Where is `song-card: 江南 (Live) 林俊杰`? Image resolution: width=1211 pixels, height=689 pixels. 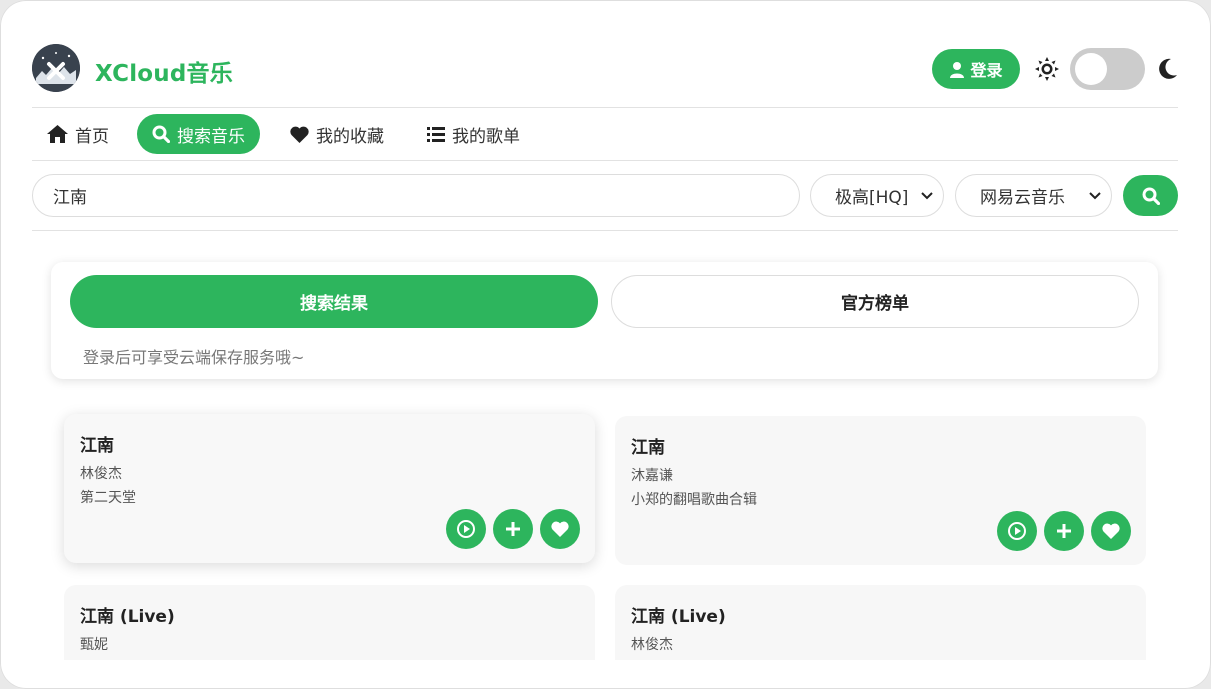 song-card: 江南 (Live) 林俊杰 is located at coordinates (880, 622).